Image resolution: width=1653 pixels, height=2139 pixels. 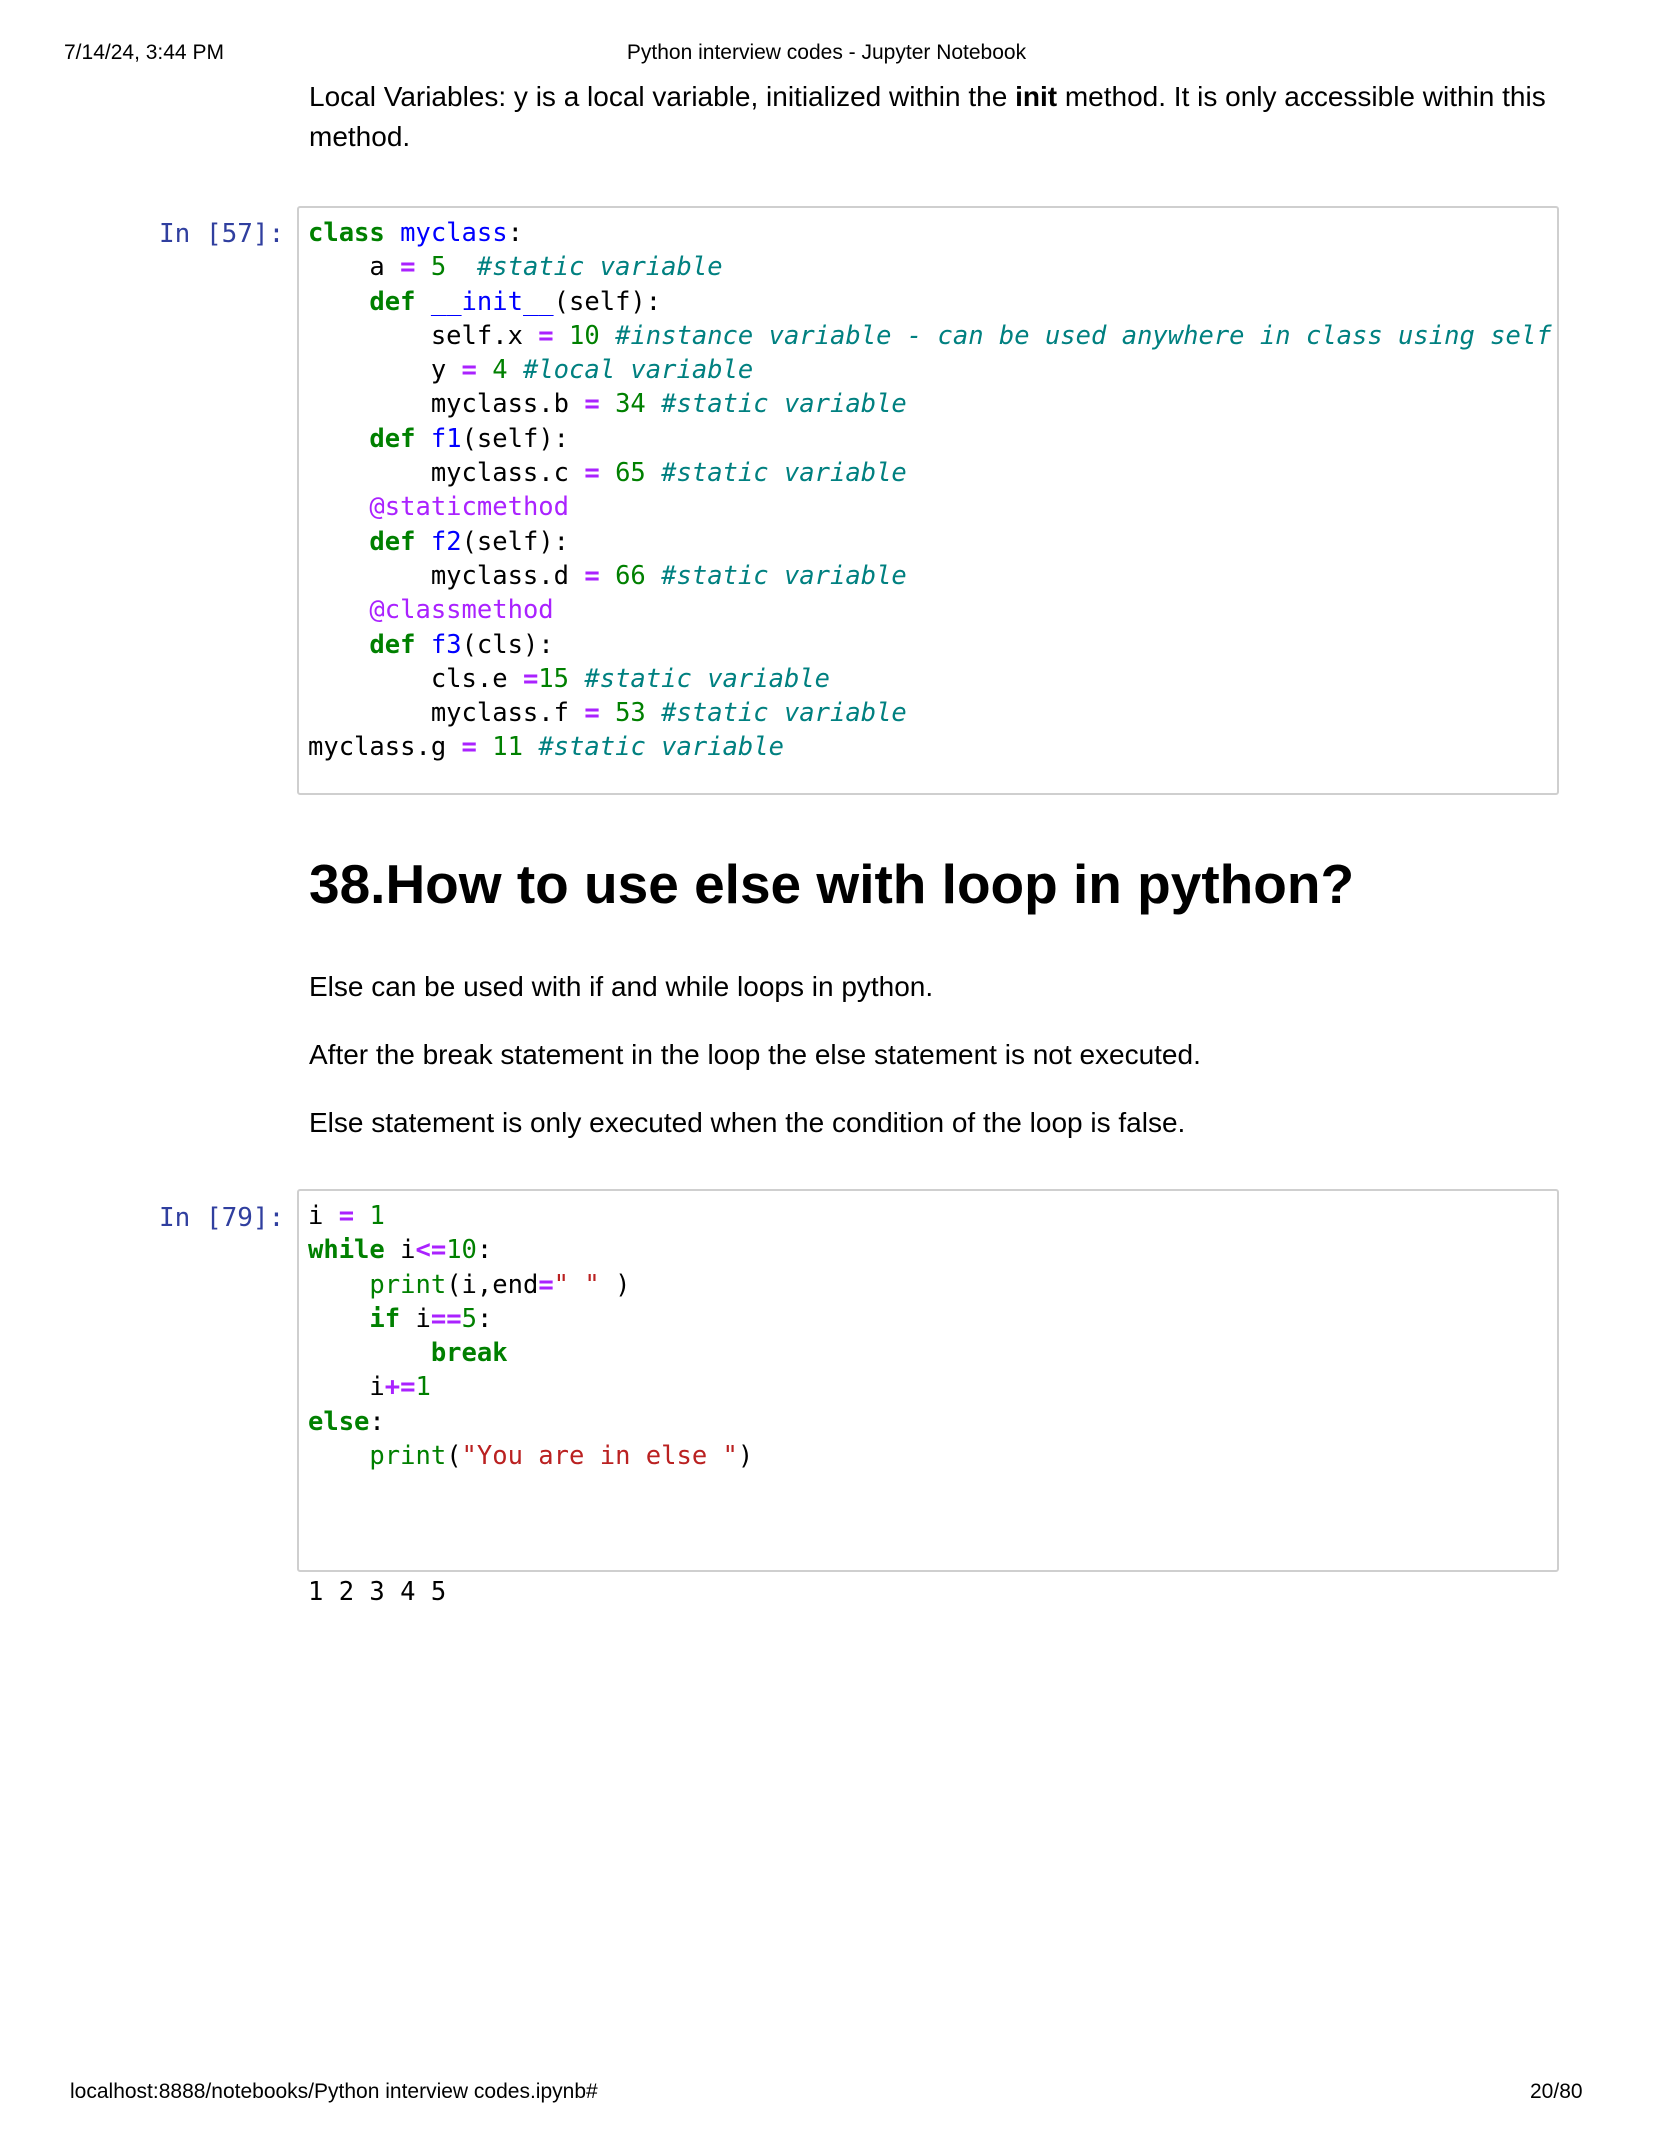 I want to click on code-line: def f1(self):, so click(x=469, y=438).